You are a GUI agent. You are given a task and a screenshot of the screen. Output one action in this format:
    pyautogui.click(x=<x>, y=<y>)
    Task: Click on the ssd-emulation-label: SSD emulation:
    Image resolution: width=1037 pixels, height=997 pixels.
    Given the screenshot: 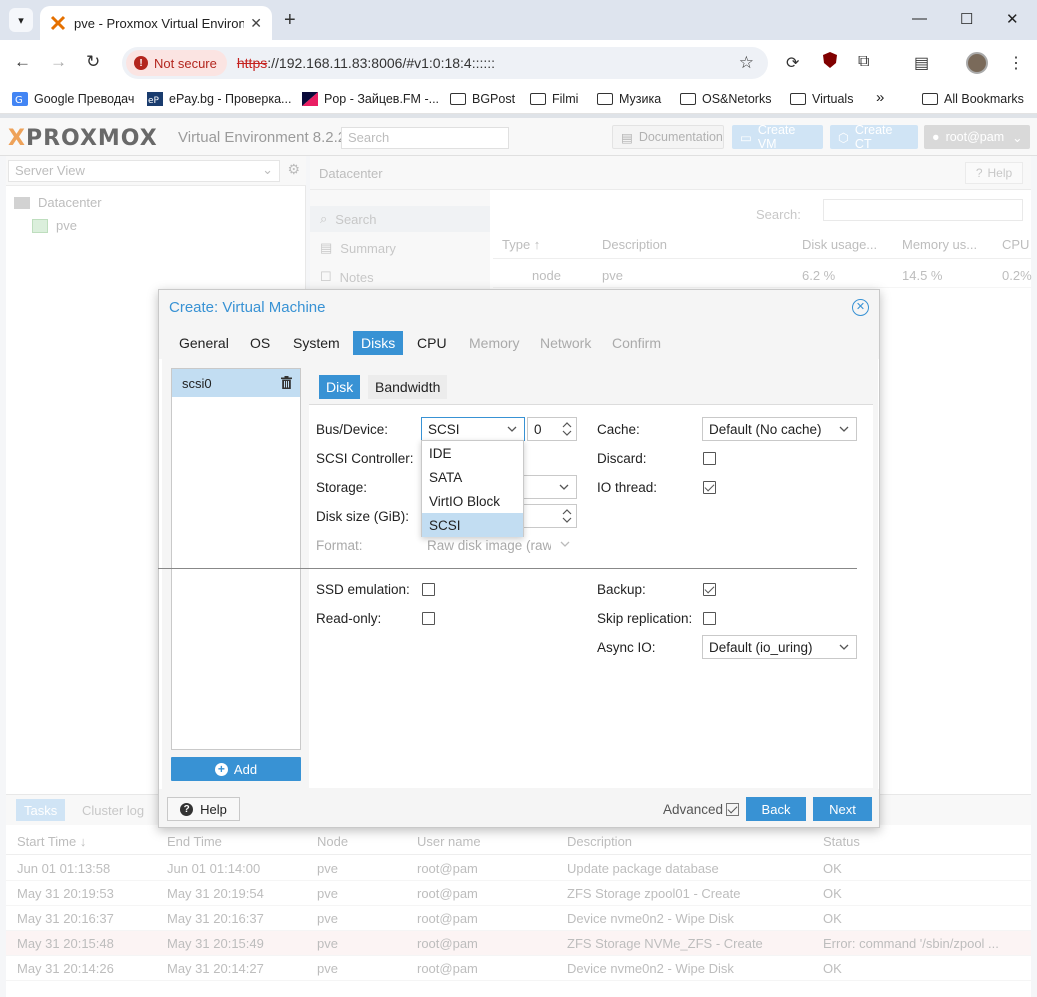 What is the action you would take?
    pyautogui.click(x=363, y=589)
    